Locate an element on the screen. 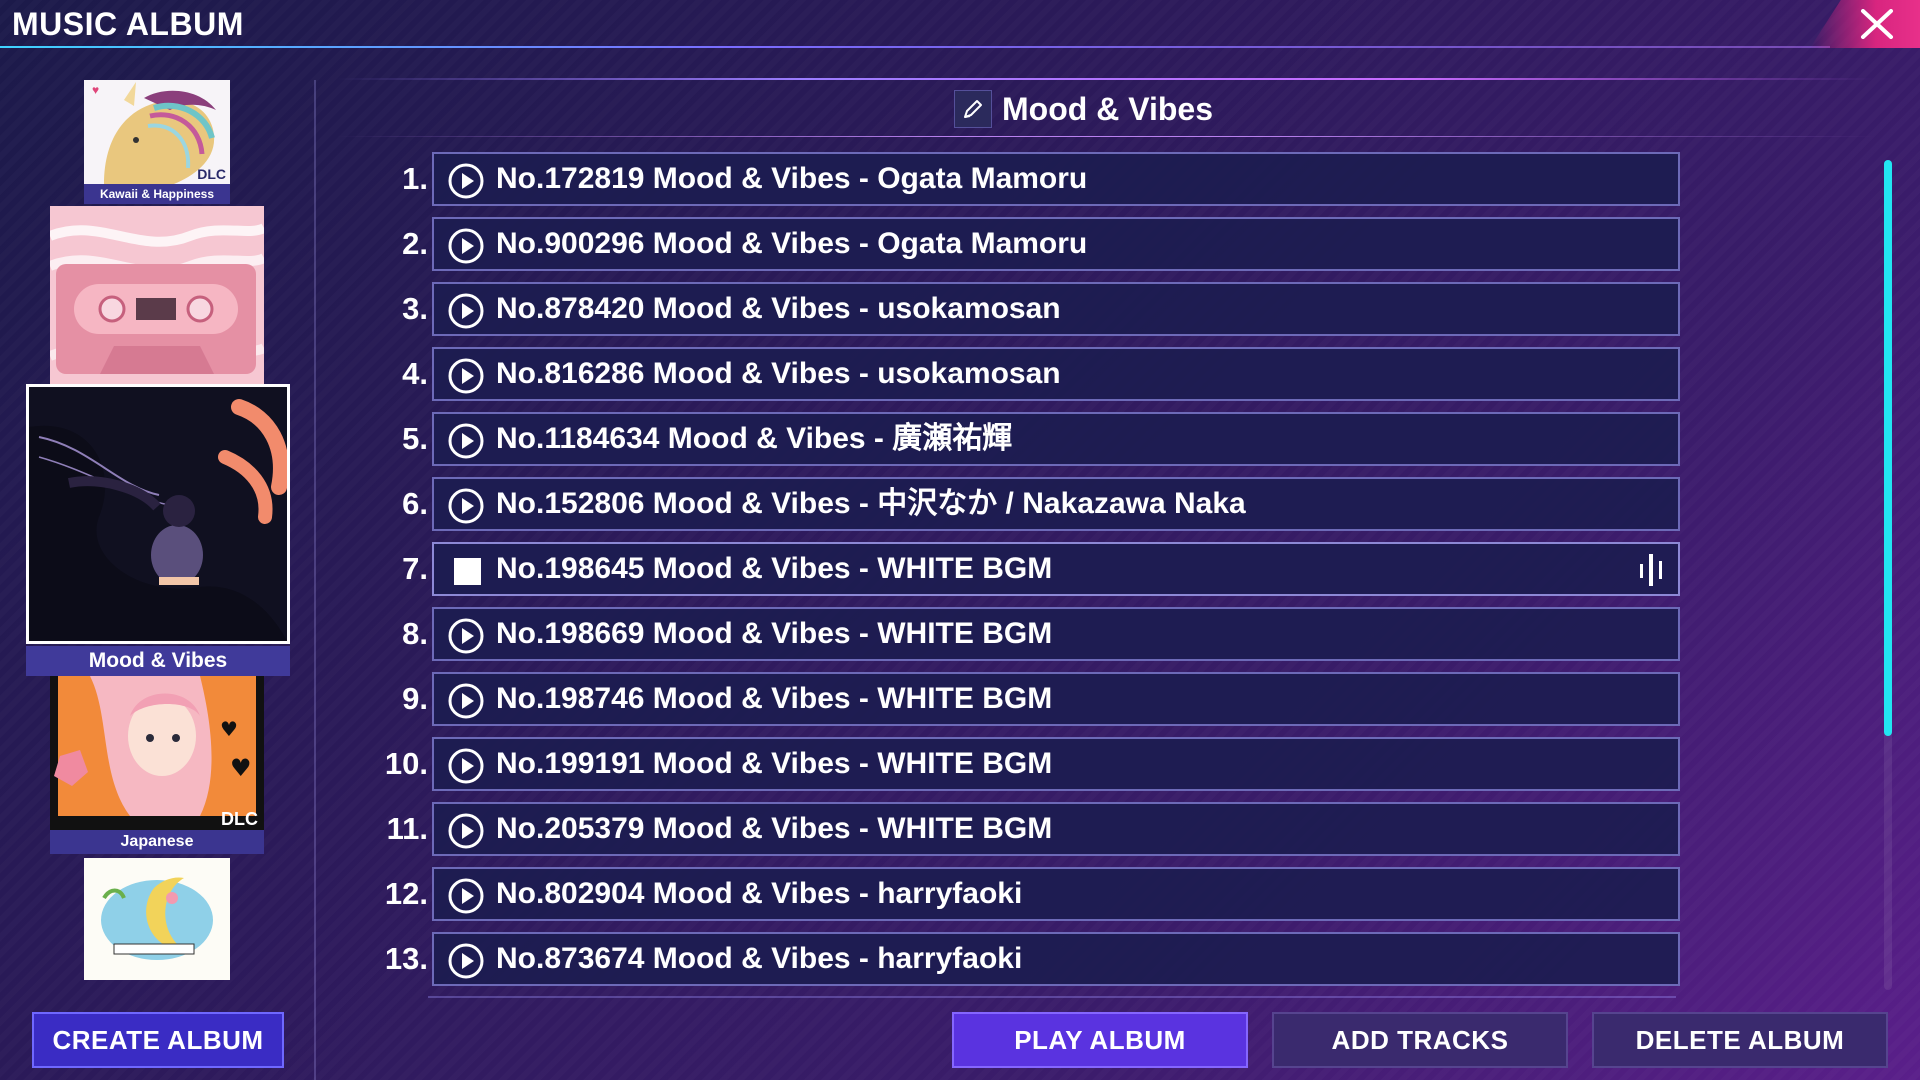  track-item: No.205379 Mood & Vibes - WHITE BGM is located at coordinates (1056, 829).